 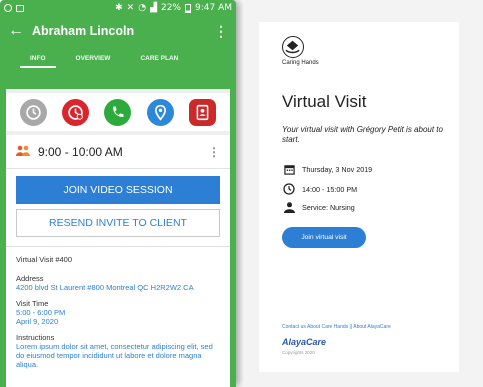 I want to click on action-icons-card, so click(x=118, y=112).